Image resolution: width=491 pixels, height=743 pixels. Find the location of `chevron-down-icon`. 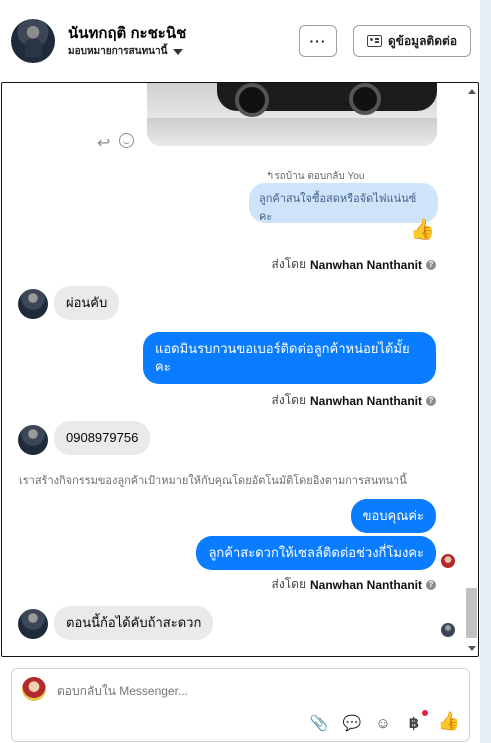

chevron-down-icon is located at coordinates (178, 51).